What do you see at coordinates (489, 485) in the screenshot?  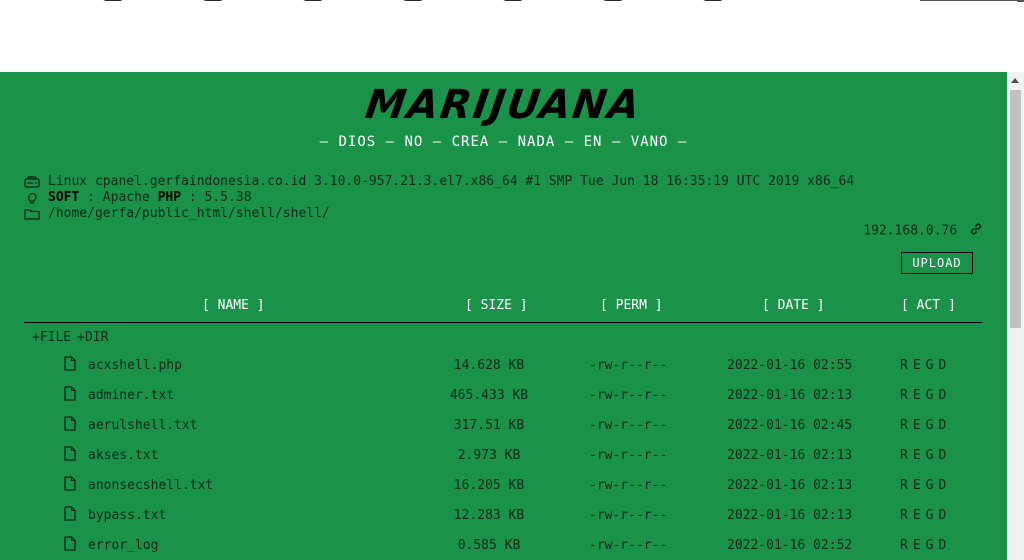 I see `file-size: 16.205 KB` at bounding box center [489, 485].